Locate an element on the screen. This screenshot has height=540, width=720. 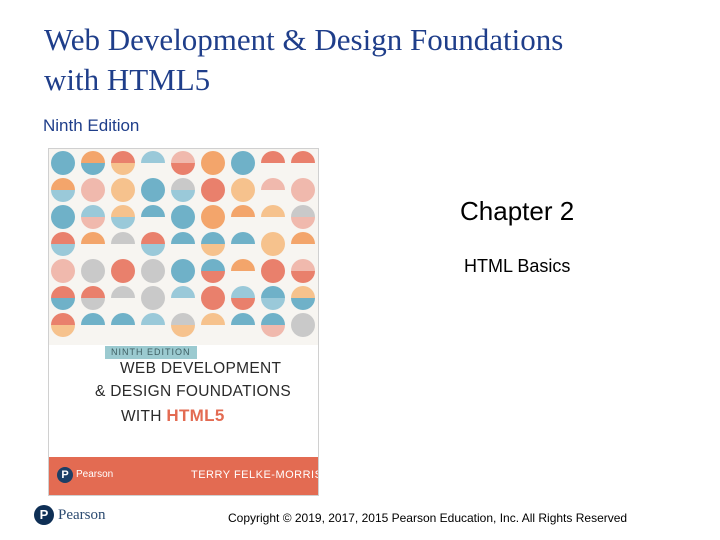
book-cover-pattern is located at coordinates (183, 244).